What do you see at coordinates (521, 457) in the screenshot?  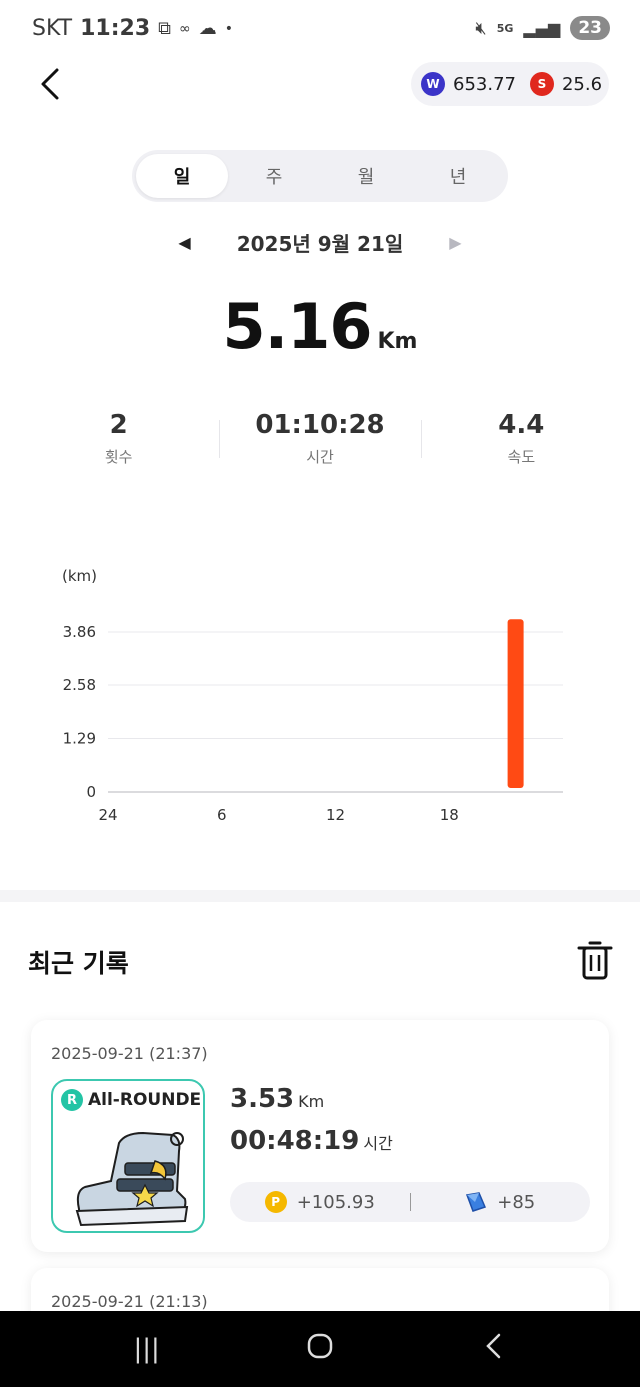 I see `stat-speed-label: 속도` at bounding box center [521, 457].